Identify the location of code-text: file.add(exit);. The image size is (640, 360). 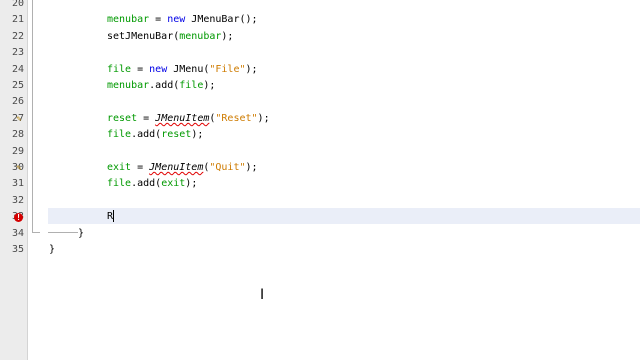
(152, 184).